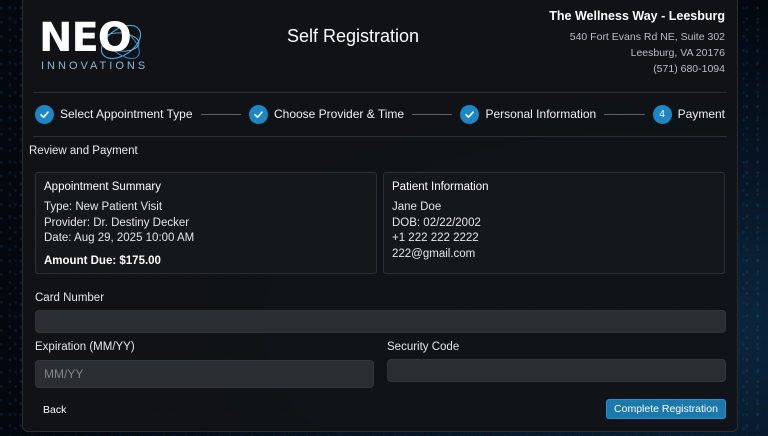  Describe the element at coordinates (380, 92) in the screenshot. I see `header-divider` at that location.